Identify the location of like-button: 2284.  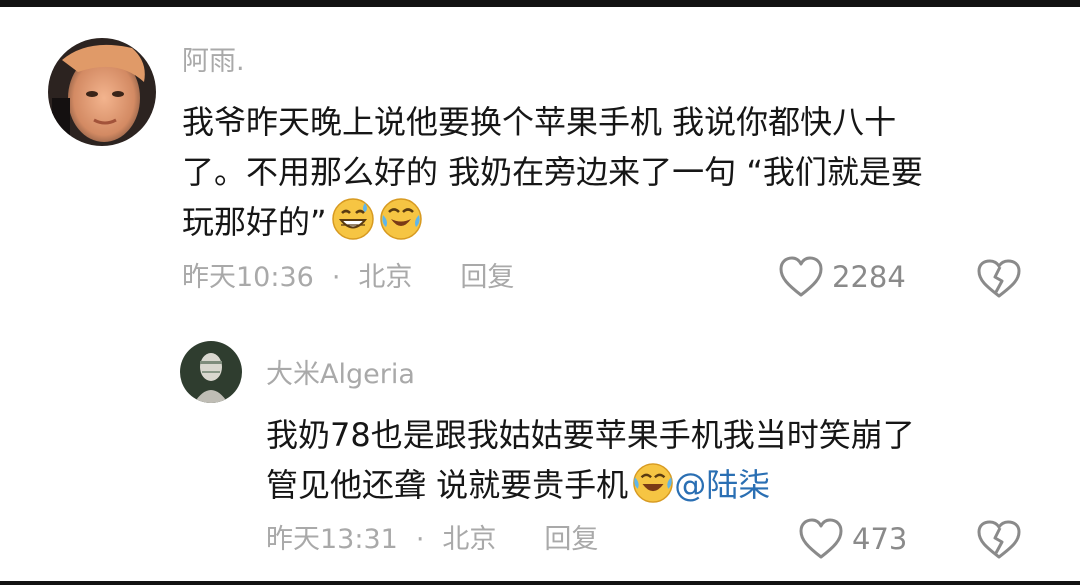
(842, 277).